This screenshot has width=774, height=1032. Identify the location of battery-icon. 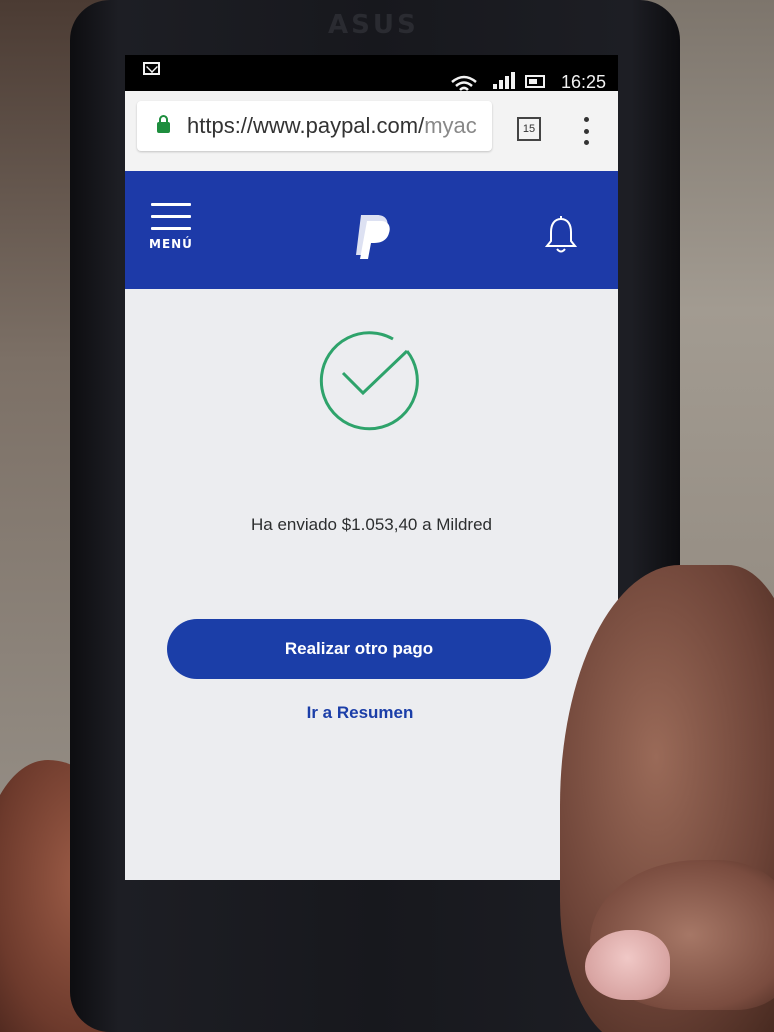
(535, 81).